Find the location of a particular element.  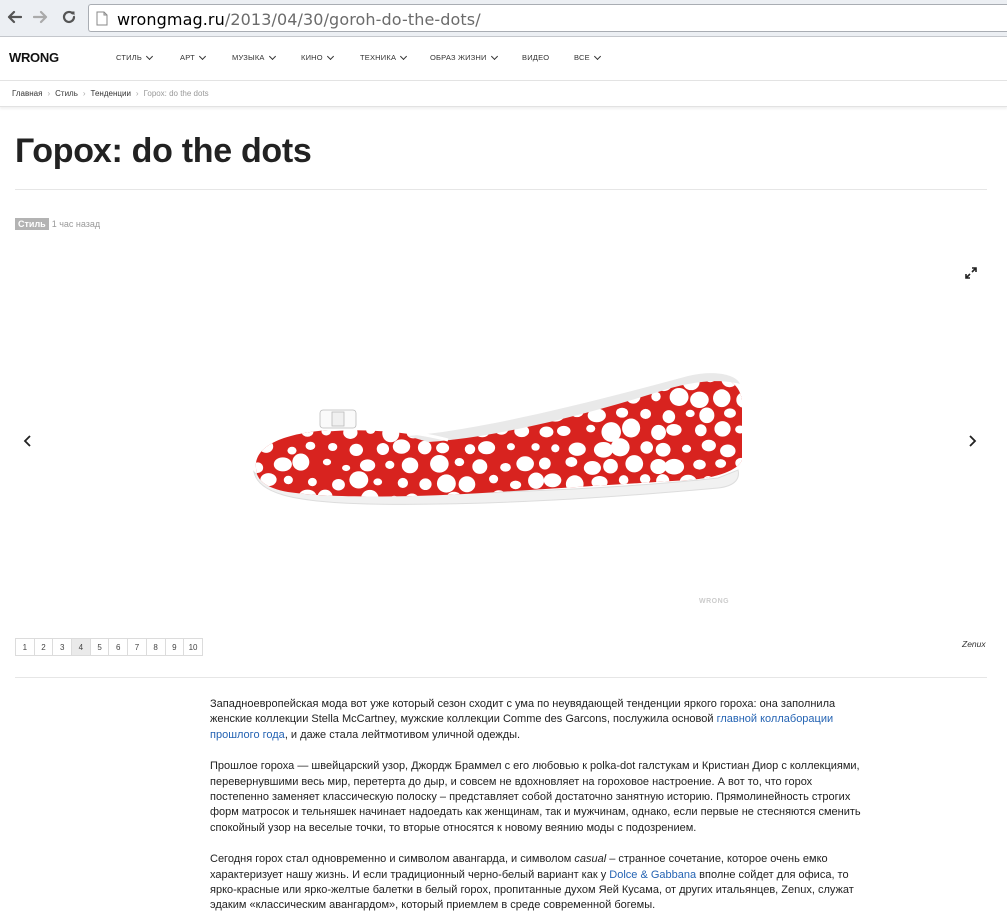

gallery-page-5: 5 is located at coordinates (99, 647).